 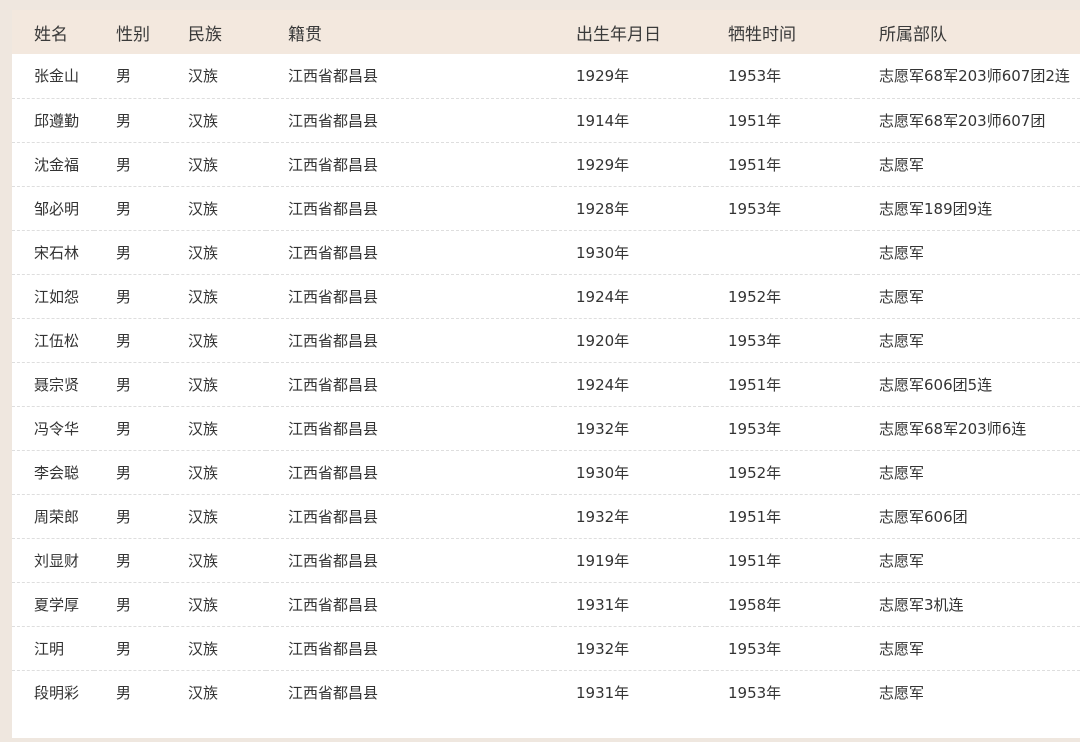 I want to click on table-row: 李会聪 男 汉族 江西省都昌县 1930年 1952年 志愿军, so click(x=546, y=472).